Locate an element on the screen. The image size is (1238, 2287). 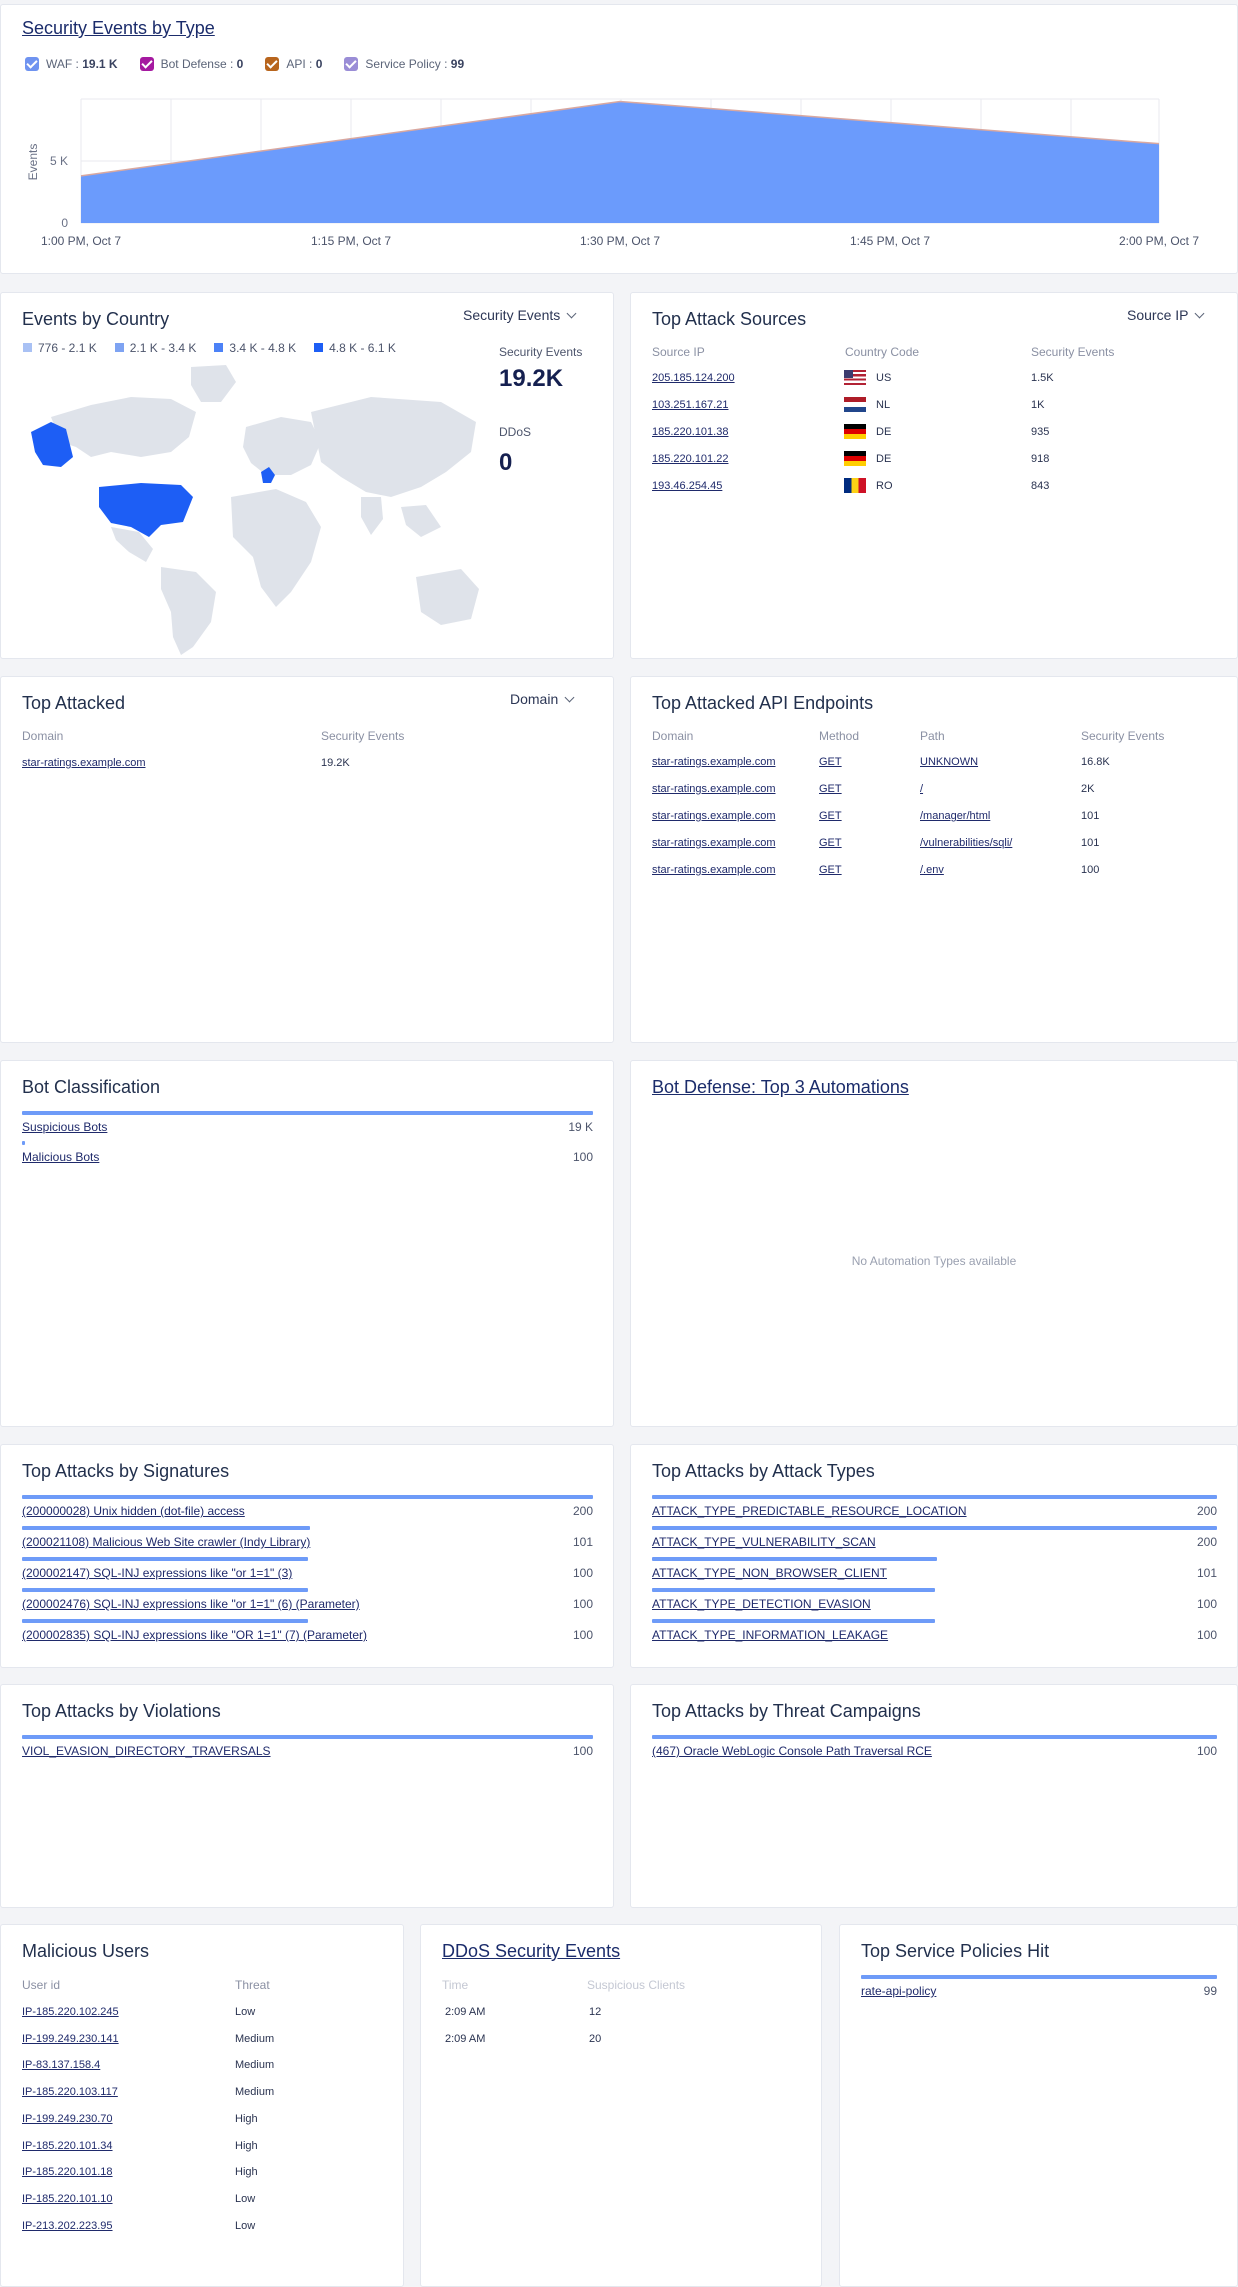
col-header-path: Path is located at coordinates (932, 736).